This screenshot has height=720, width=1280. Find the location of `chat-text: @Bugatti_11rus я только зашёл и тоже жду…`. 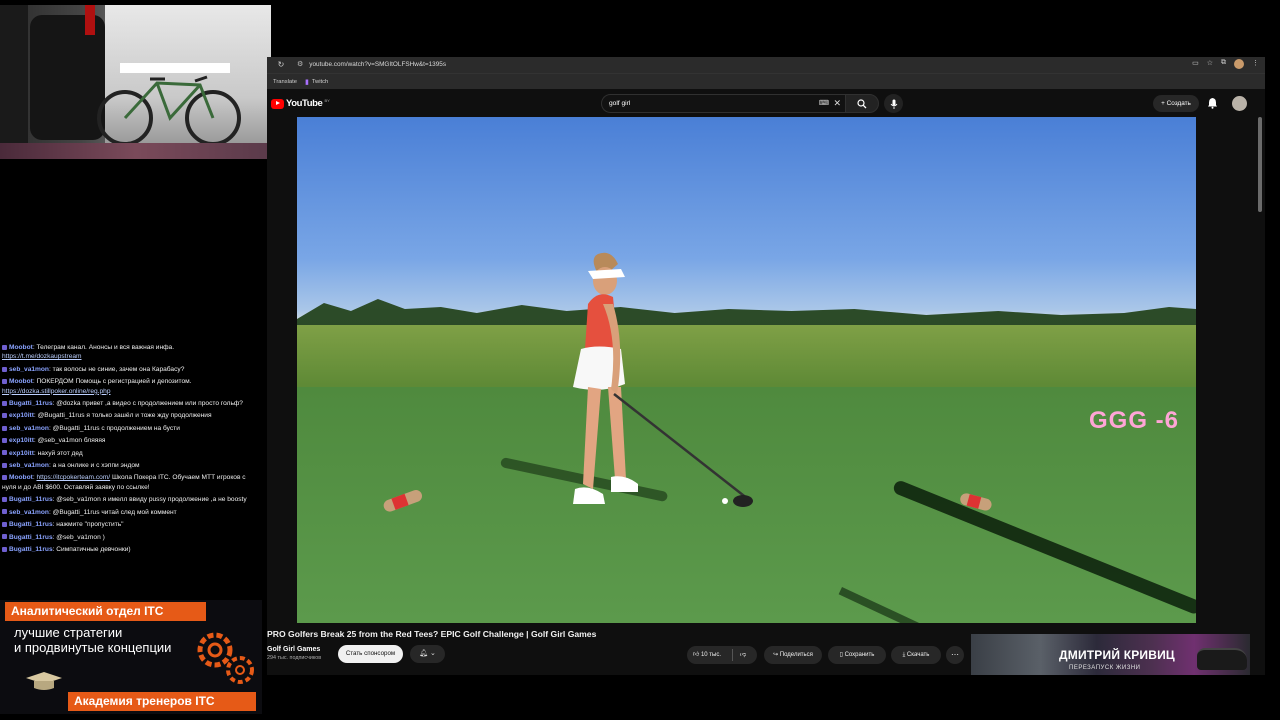

chat-text: @Bugatti_11rus я только зашёл и тоже жду… is located at coordinates (124, 416).